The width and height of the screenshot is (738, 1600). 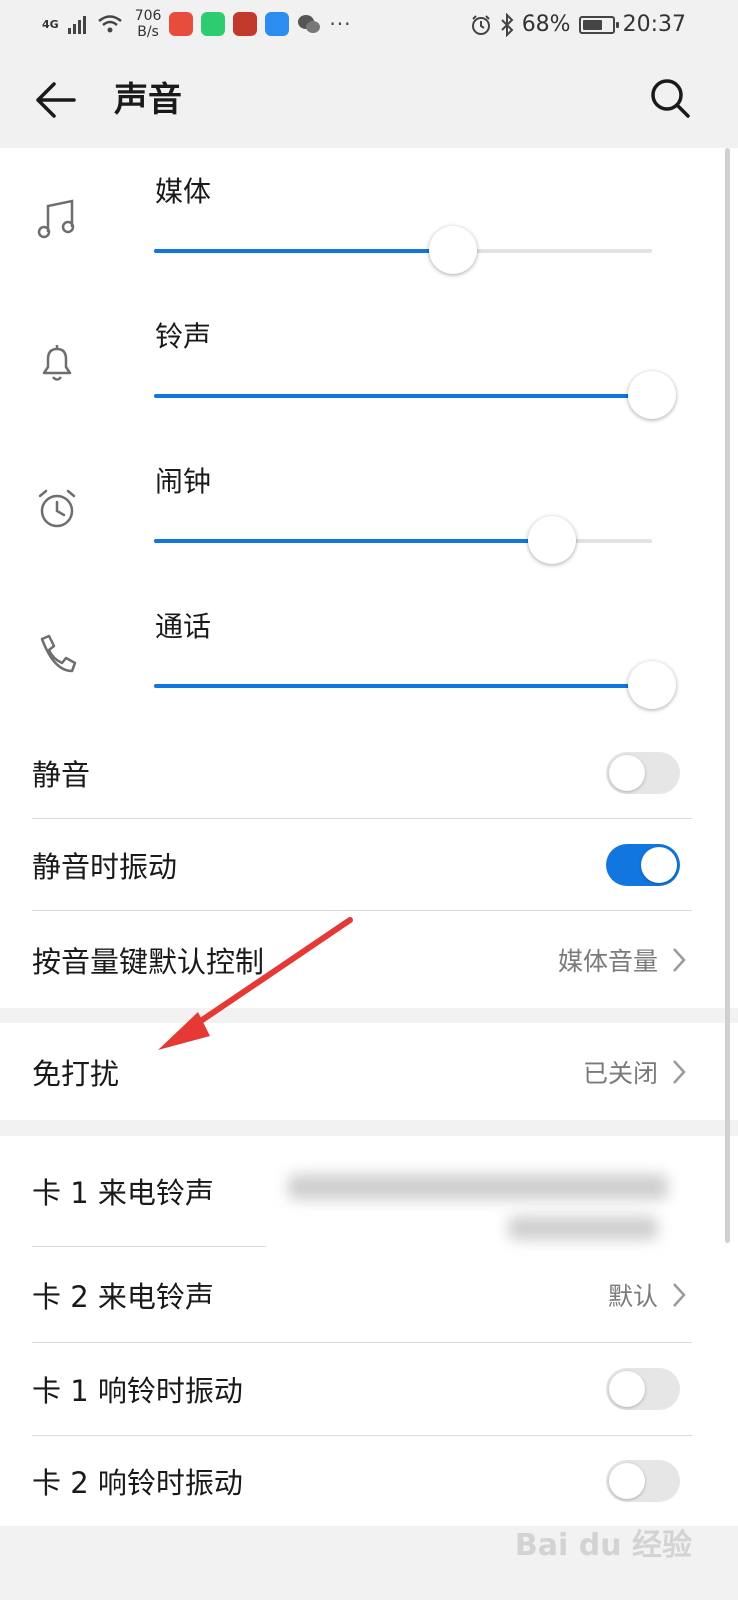 What do you see at coordinates (478, 1208) in the screenshot?
I see `blurred-ringtone-value` at bounding box center [478, 1208].